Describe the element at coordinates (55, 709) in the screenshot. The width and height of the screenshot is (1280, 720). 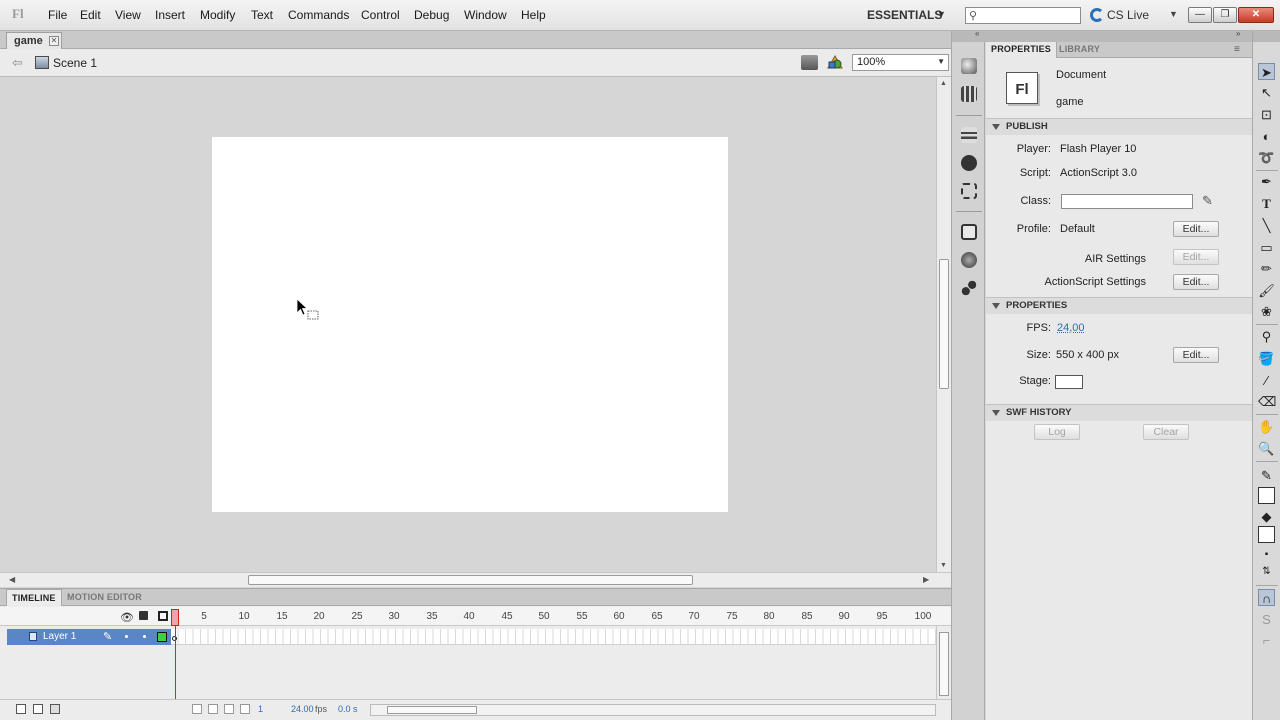
I see `delete-icon` at that location.